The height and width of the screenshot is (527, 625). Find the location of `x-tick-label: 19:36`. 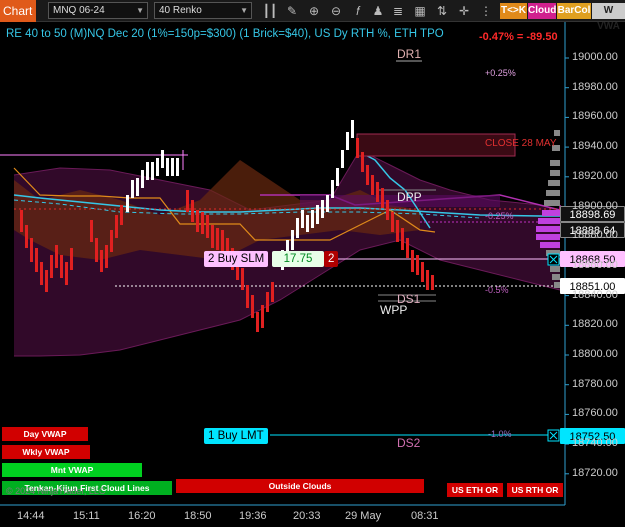

x-tick-label: 19:36 is located at coordinates (253, 516).